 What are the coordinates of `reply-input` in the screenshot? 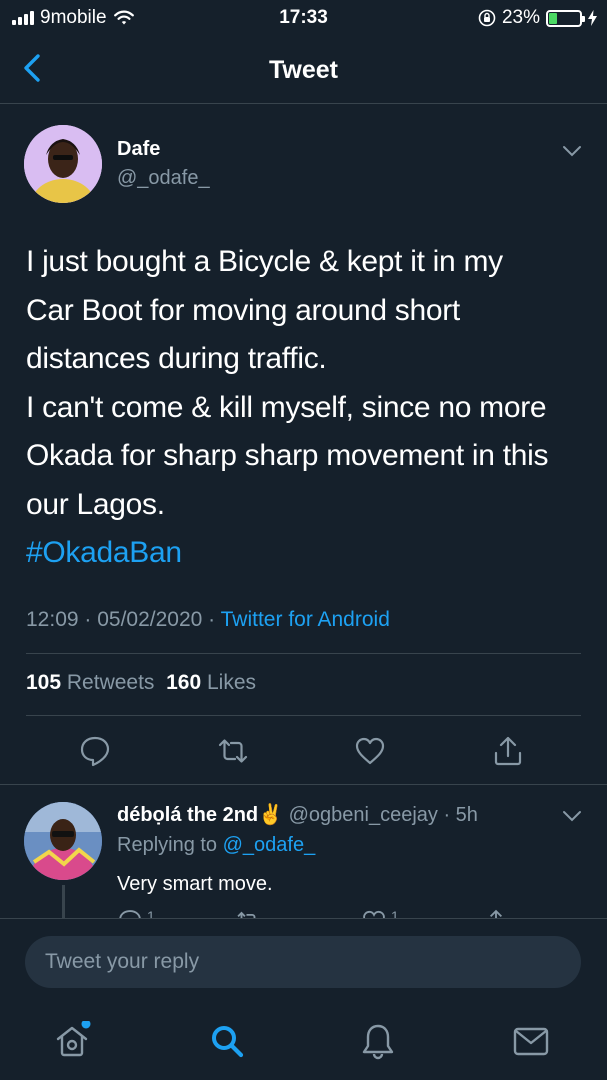 It's located at (303, 962).